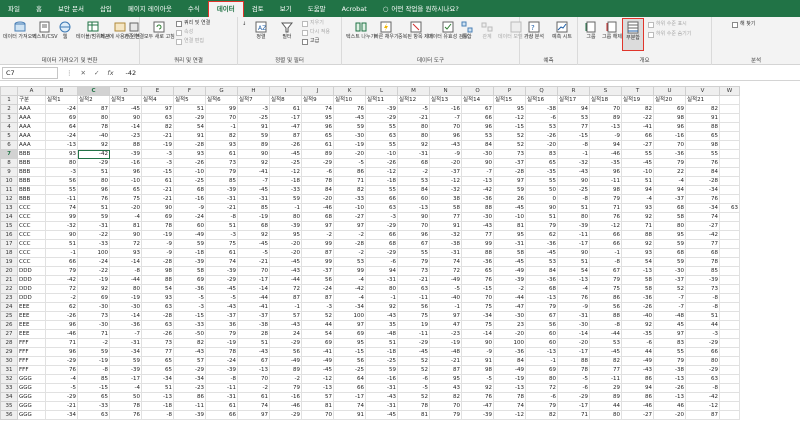 The image size is (800, 441). Describe the element at coordinates (61, 406) in the screenshot. I see `cell-B35: -21` at that location.